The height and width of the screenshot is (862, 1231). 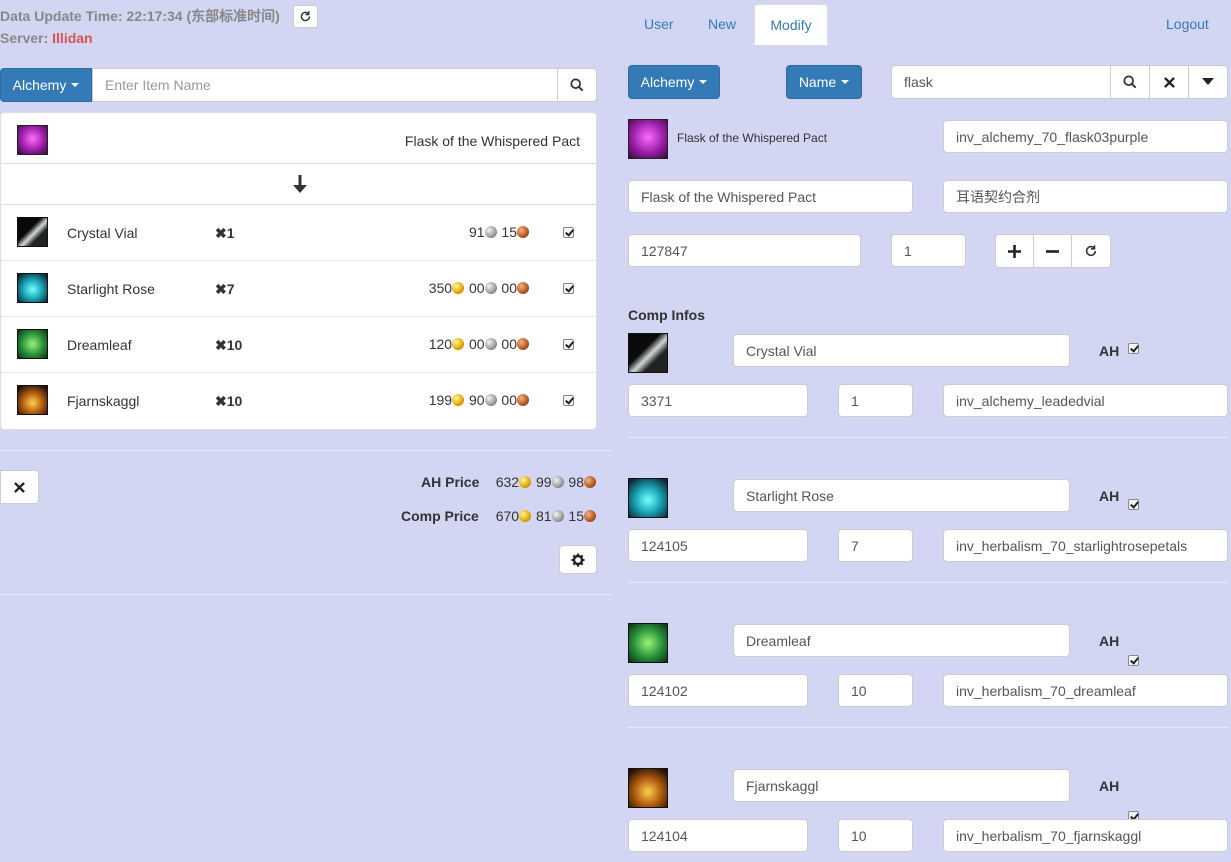 What do you see at coordinates (46, 38) in the screenshot?
I see `server-info: Server: Illidan` at bounding box center [46, 38].